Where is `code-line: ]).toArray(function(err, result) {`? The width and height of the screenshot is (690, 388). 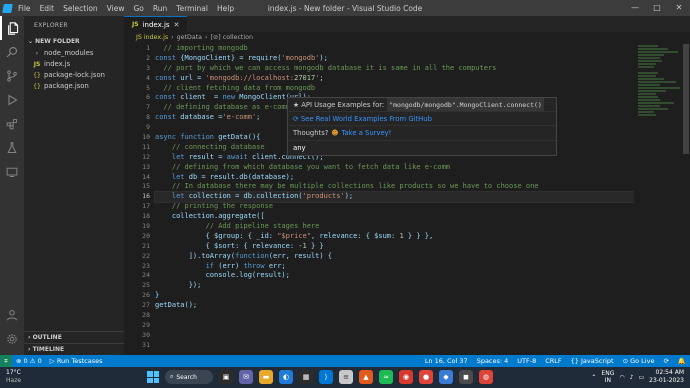 code-line: ]).toArray(function(err, result) { is located at coordinates (394, 257).